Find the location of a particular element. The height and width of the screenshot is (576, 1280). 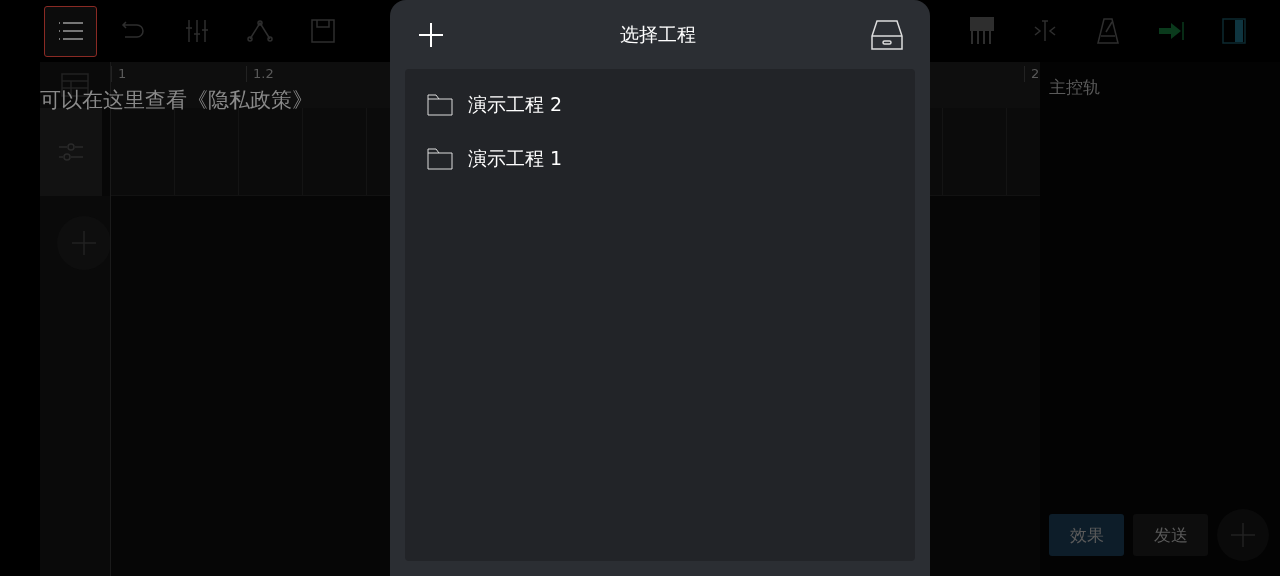

plus-icon is located at coordinates (431, 34).